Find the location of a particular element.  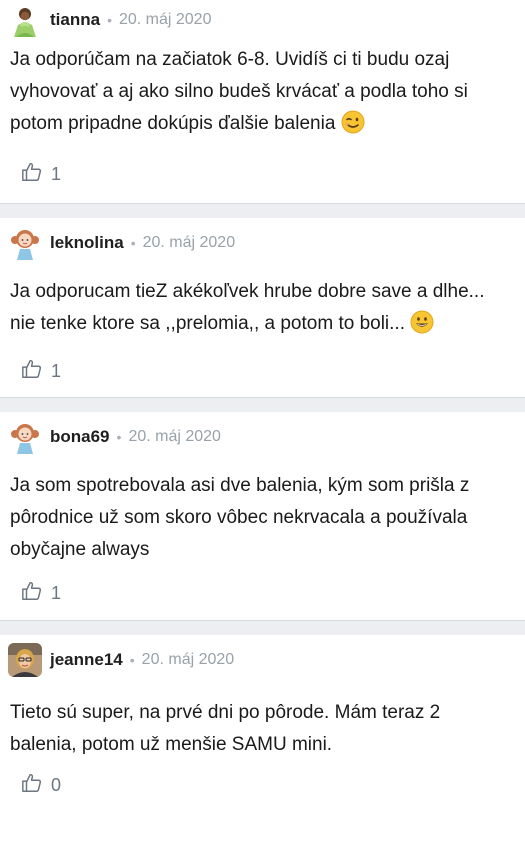

comment-header: leknolina • 20. máj 2020 is located at coordinates (262, 243).